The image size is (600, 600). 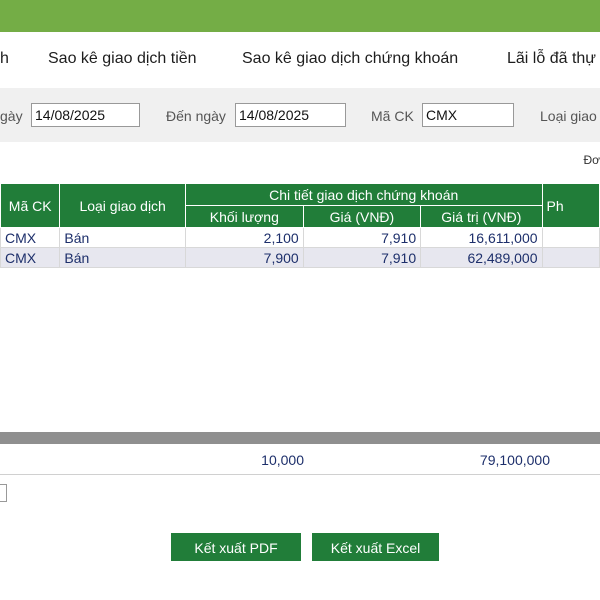 What do you see at coordinates (244, 257) in the screenshot?
I see `cell-volume: 7,900` at bounding box center [244, 257].